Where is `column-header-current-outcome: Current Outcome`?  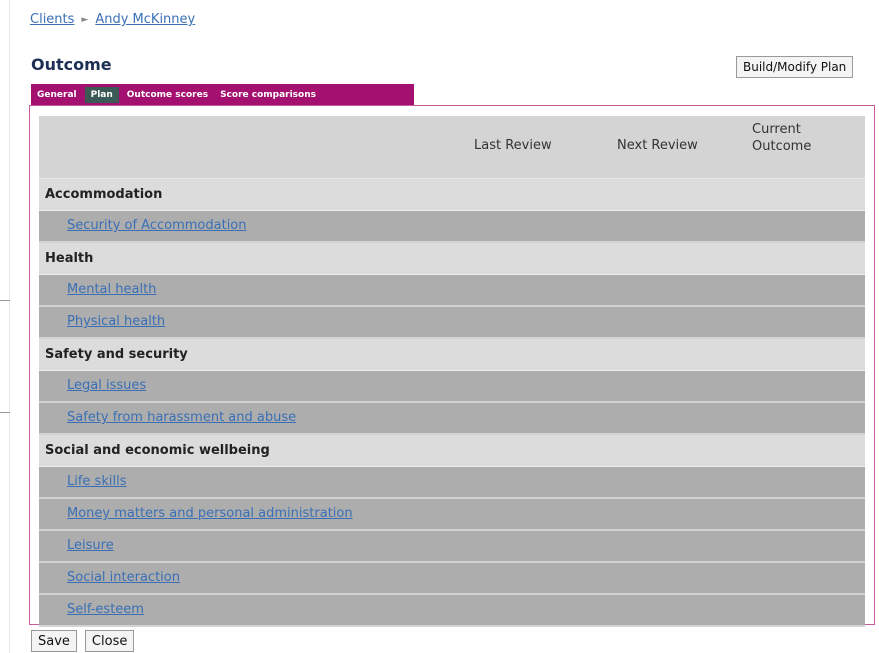 column-header-current-outcome: Current Outcome is located at coordinates (782, 138).